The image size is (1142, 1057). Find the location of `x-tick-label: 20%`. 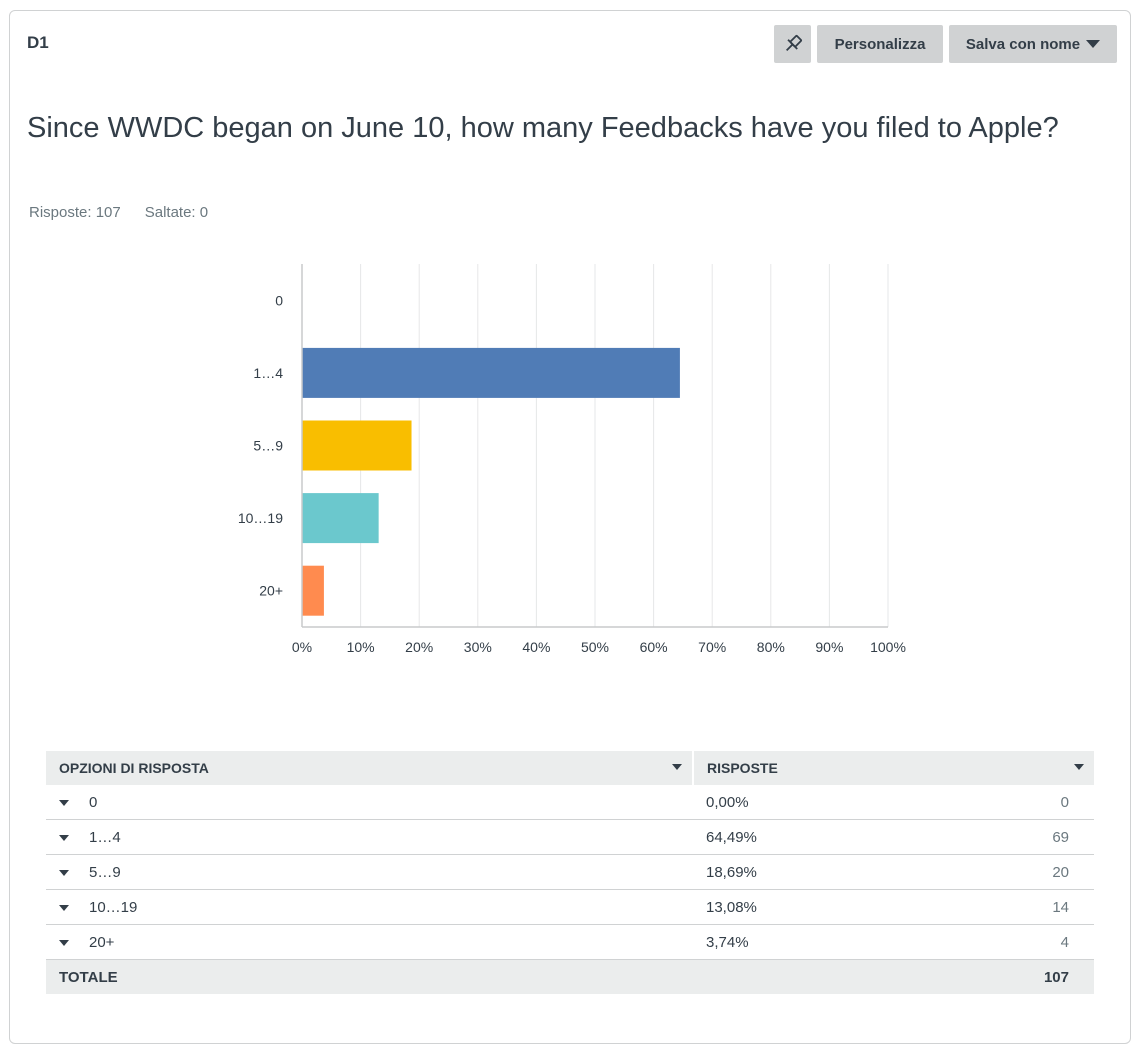

x-tick-label: 20% is located at coordinates (419, 647).